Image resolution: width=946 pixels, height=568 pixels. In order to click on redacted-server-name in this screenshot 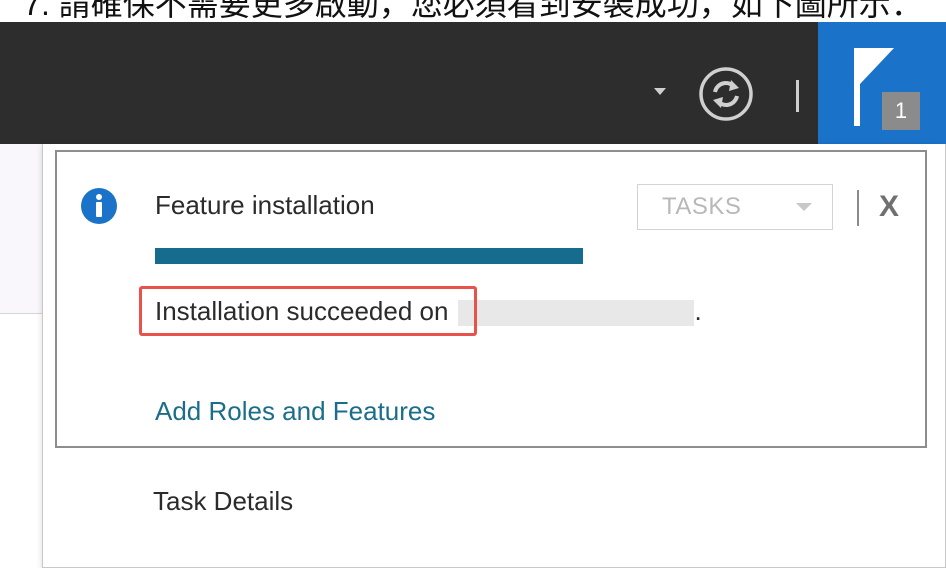, I will do `click(576, 313)`.